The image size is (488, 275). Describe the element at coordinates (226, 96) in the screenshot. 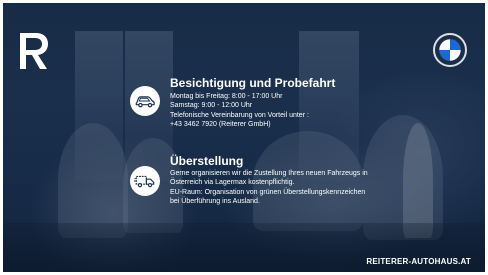

I see `opening-hours-weekdays: Montag bis Freitag: 8:00 - 17:00 Uhr` at that location.